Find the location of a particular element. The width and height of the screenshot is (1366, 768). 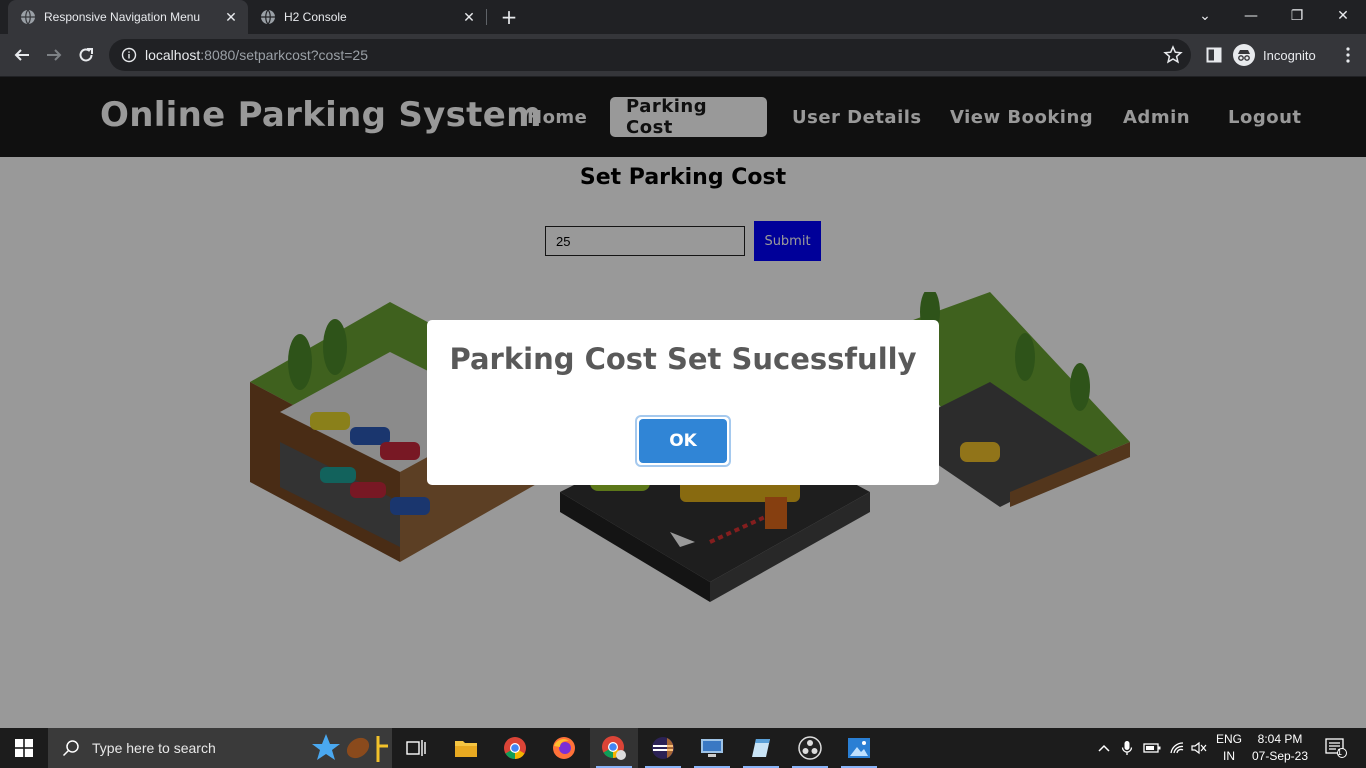

restore-button: ❐ is located at coordinates (1297, 16).